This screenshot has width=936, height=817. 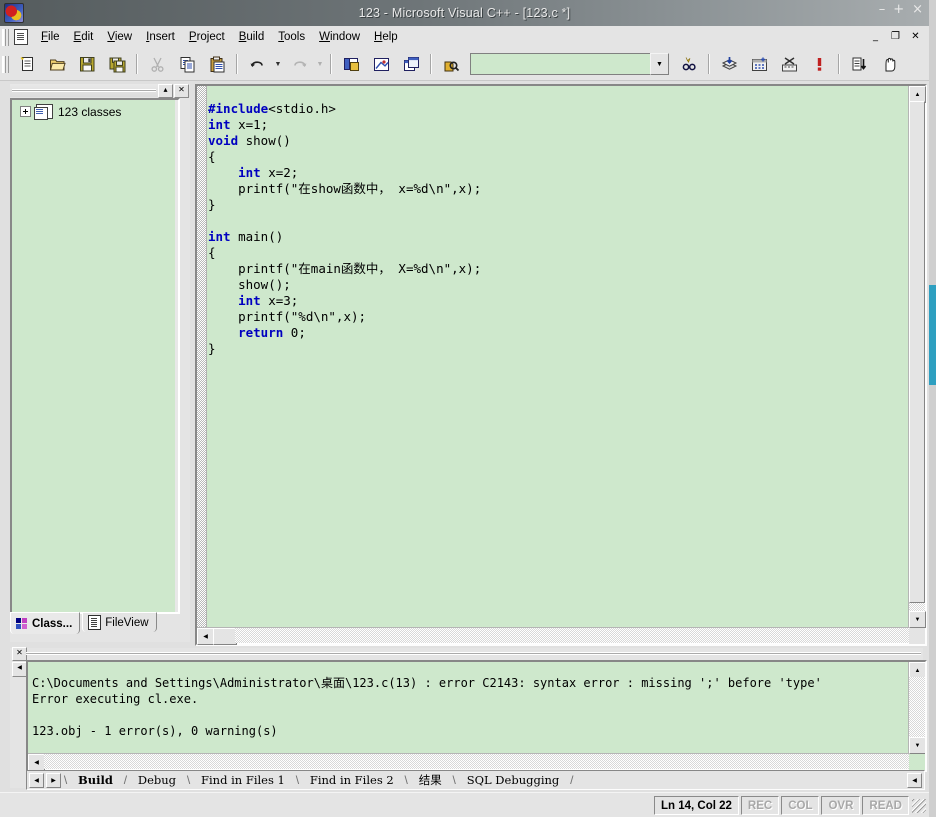 What do you see at coordinates (252, 37) in the screenshot?
I see `menu-item-build: Build` at bounding box center [252, 37].